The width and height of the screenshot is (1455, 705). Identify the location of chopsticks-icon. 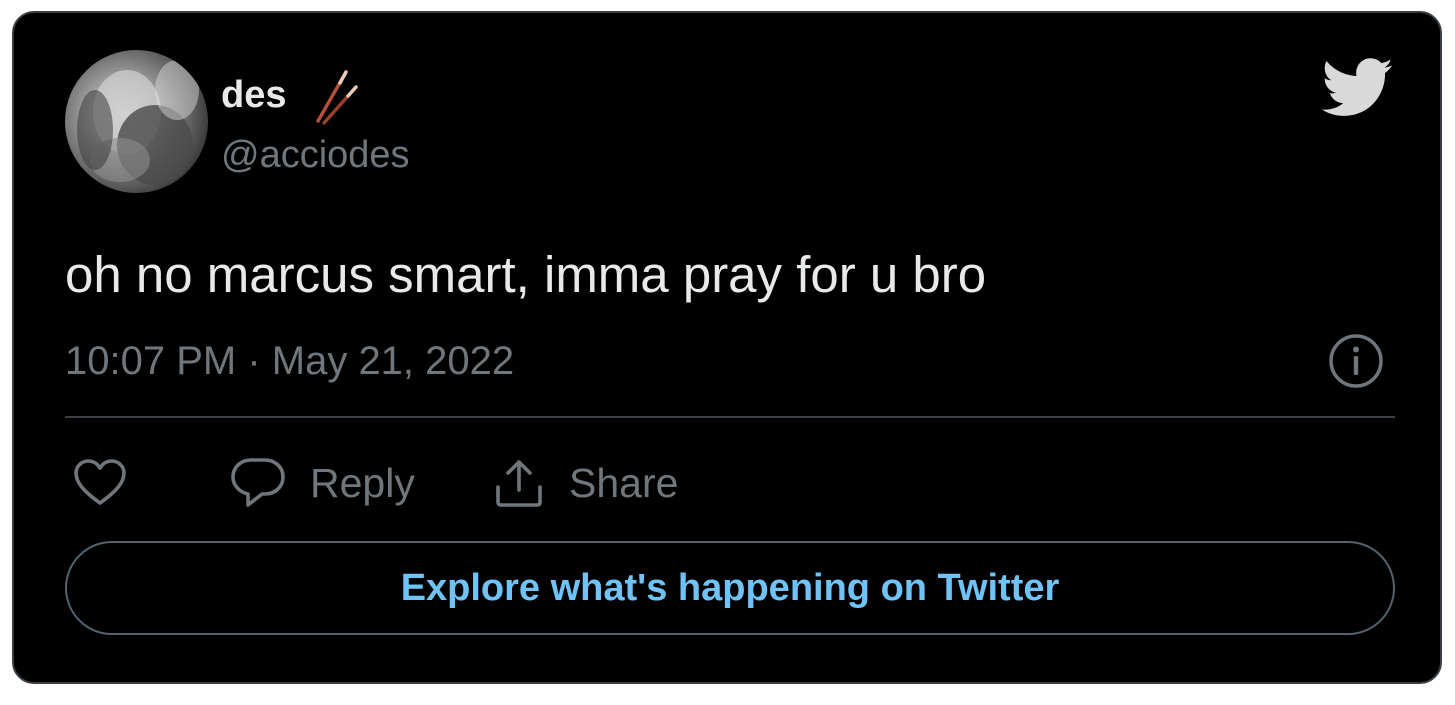
(337, 97).